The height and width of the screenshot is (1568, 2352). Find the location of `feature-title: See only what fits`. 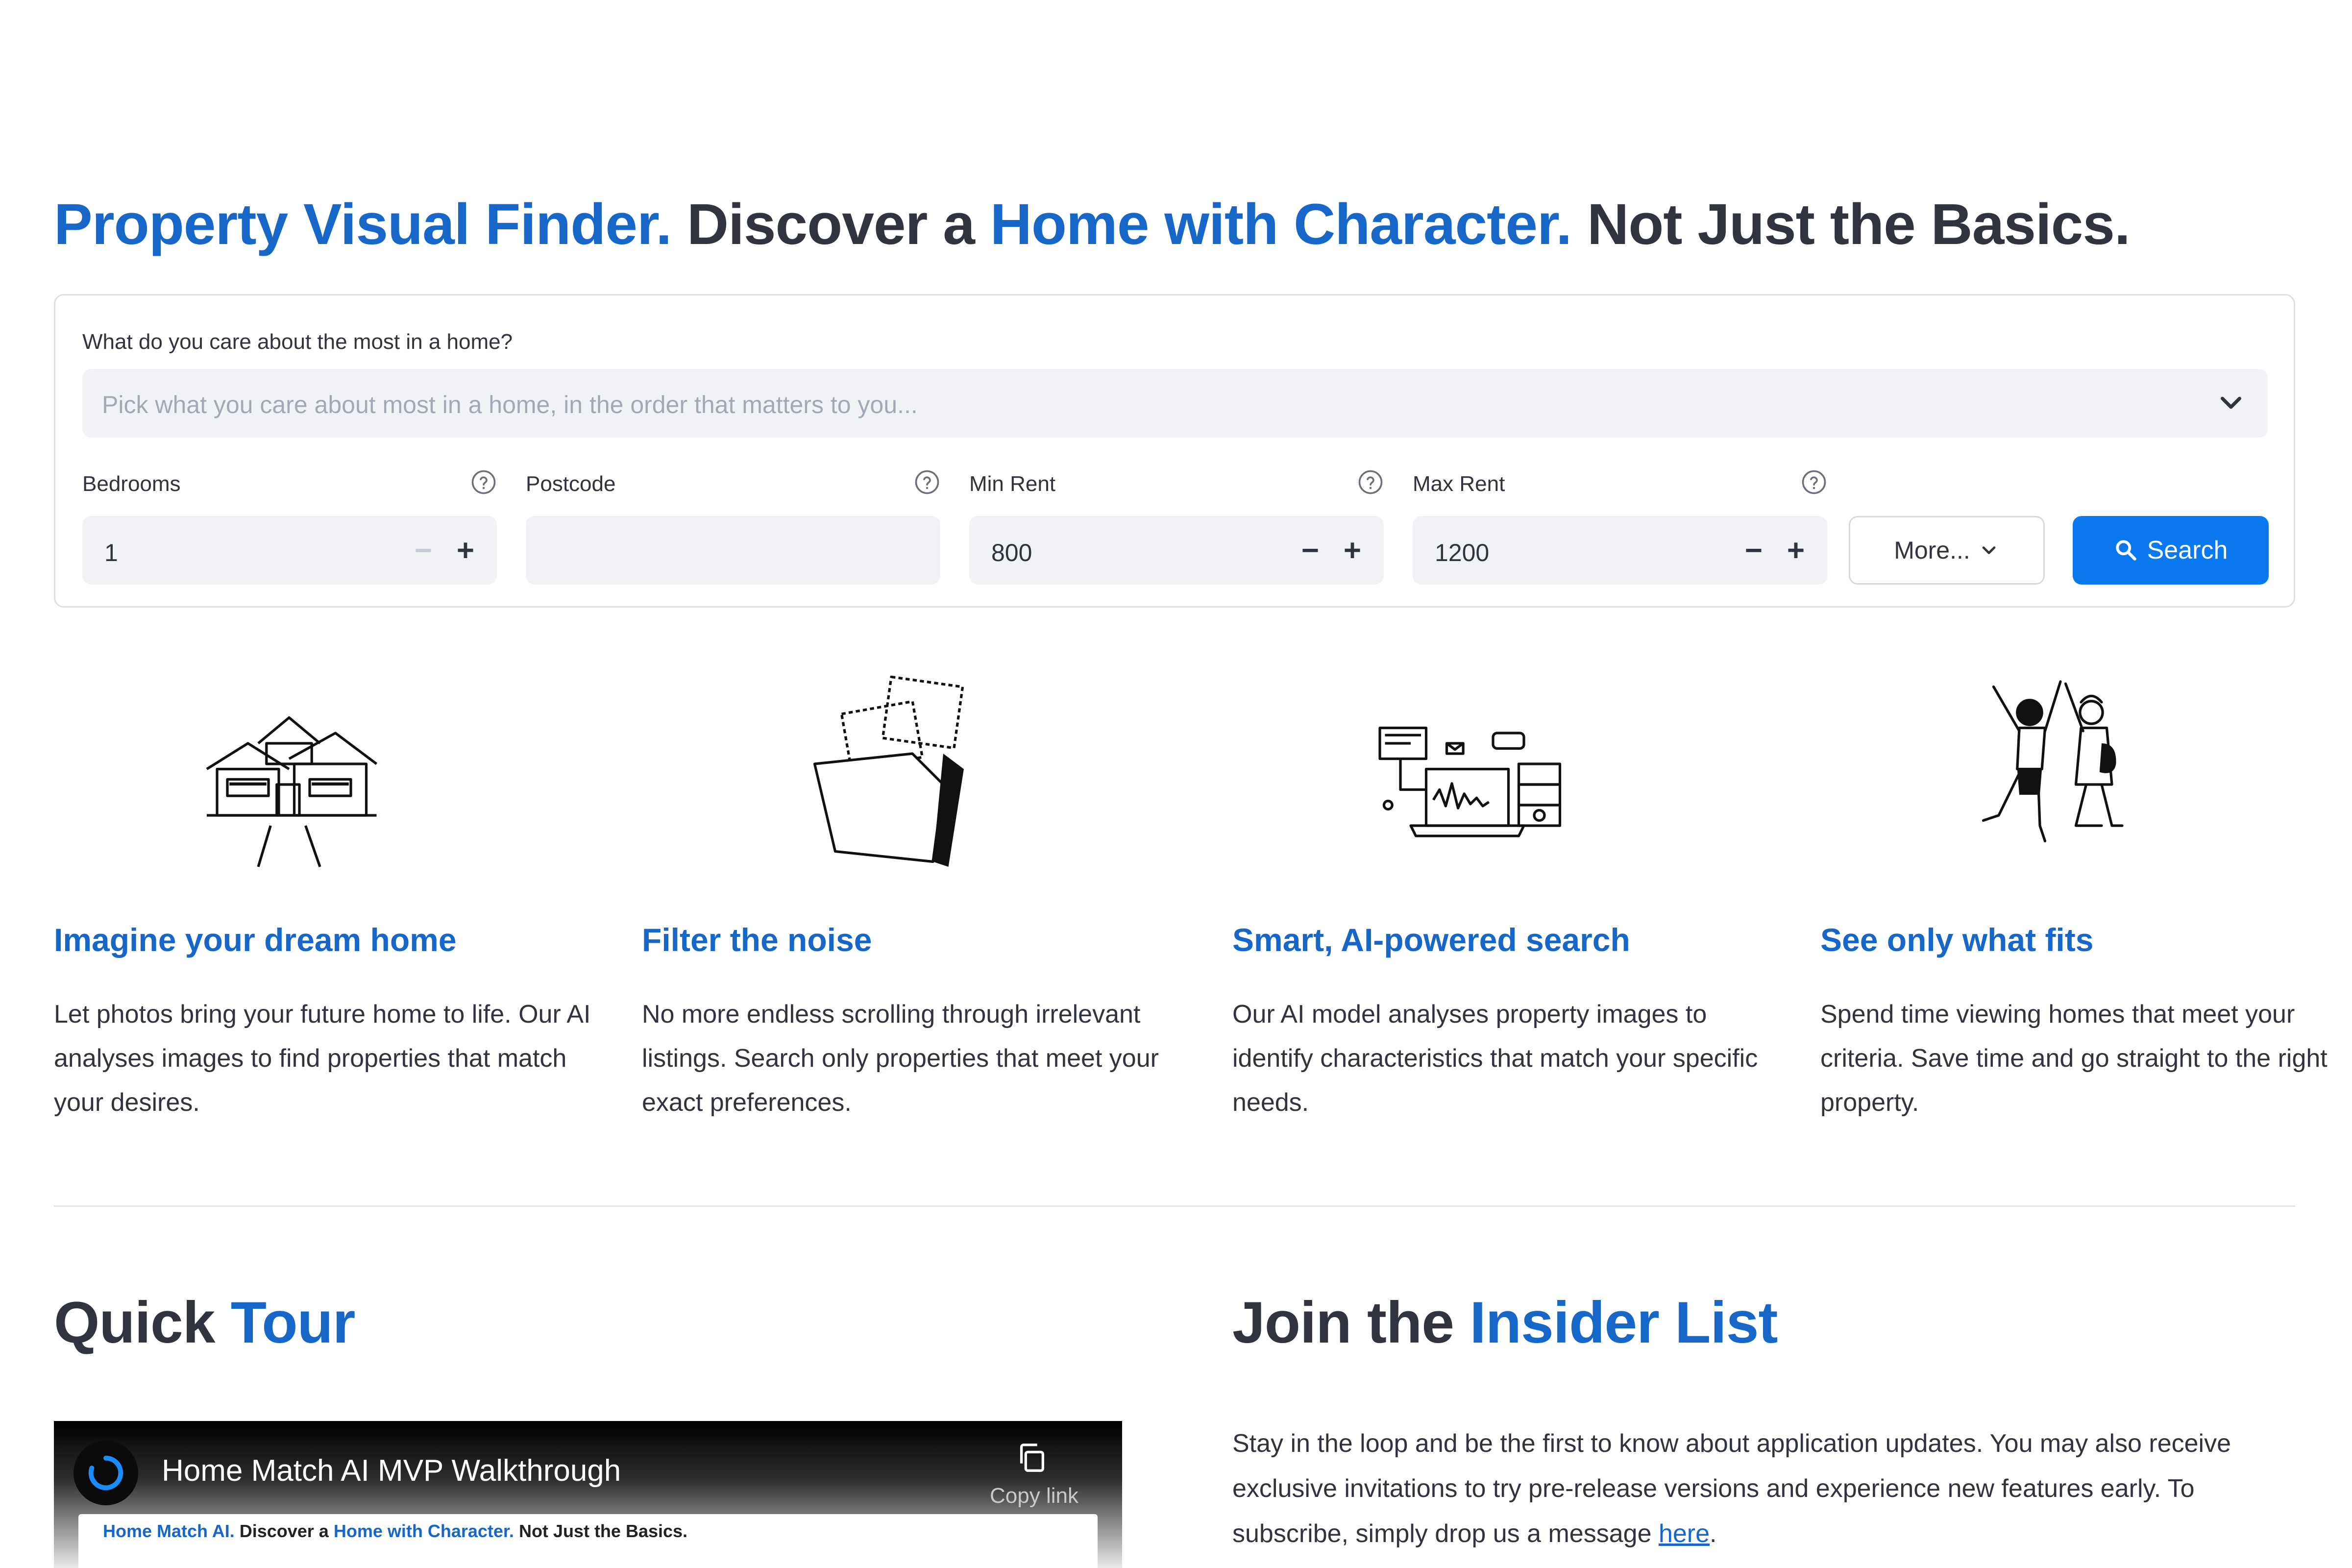

feature-title: See only what fits is located at coordinates (1957, 940).